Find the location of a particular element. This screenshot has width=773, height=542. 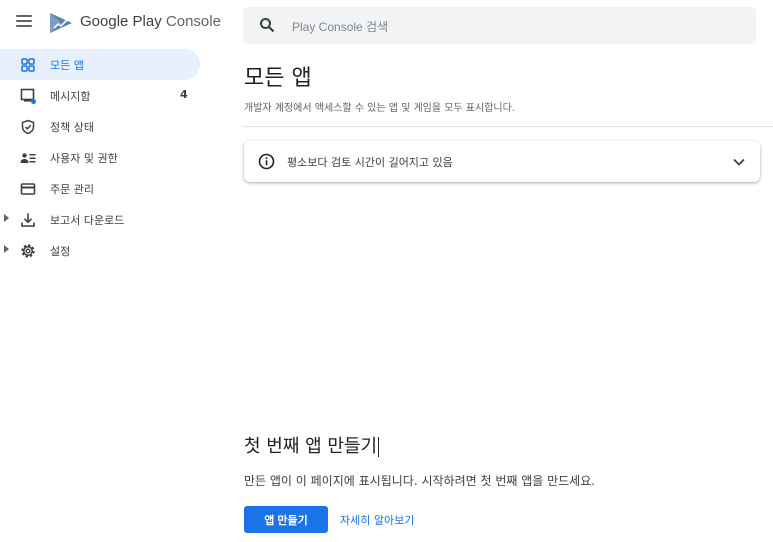

sidebar-item-label: 보고서 다운로드 is located at coordinates (87, 220).